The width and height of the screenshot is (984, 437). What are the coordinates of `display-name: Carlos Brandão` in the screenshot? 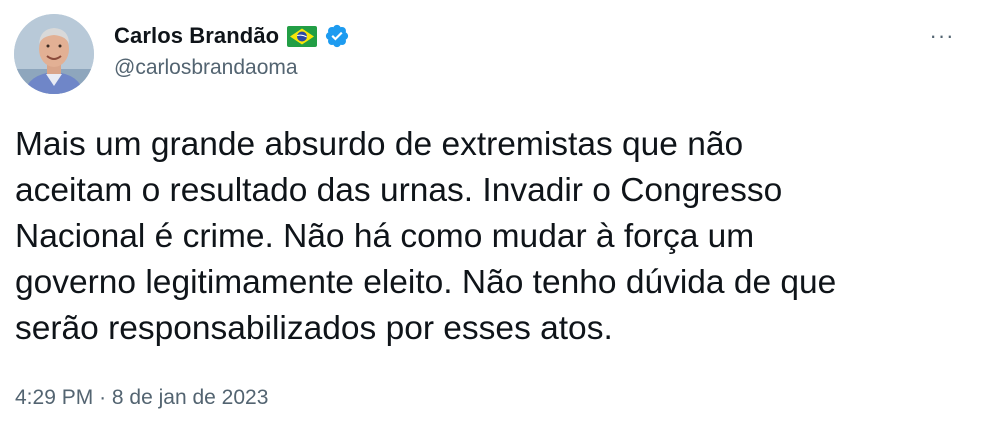 It's located at (196, 36).